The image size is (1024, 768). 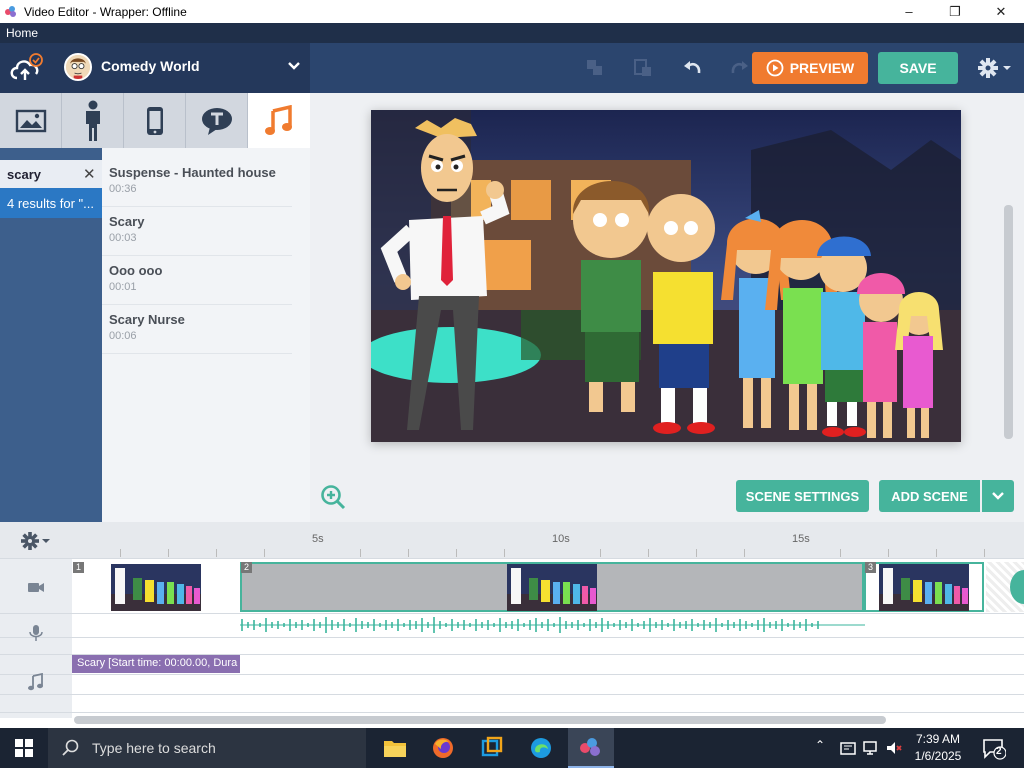 I want to click on tab-music, so click(x=279, y=120).